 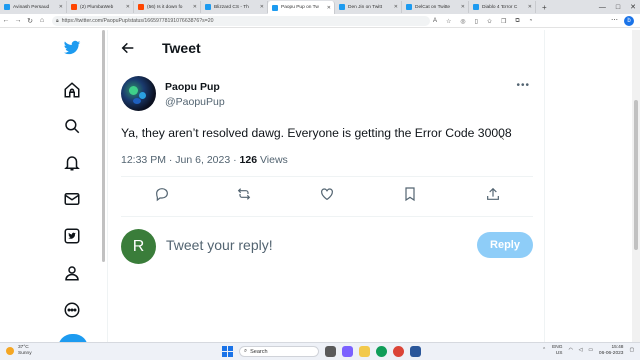 I want to click on browser-tab: Blizzard CS - Th ✕, so click(x=234, y=7).